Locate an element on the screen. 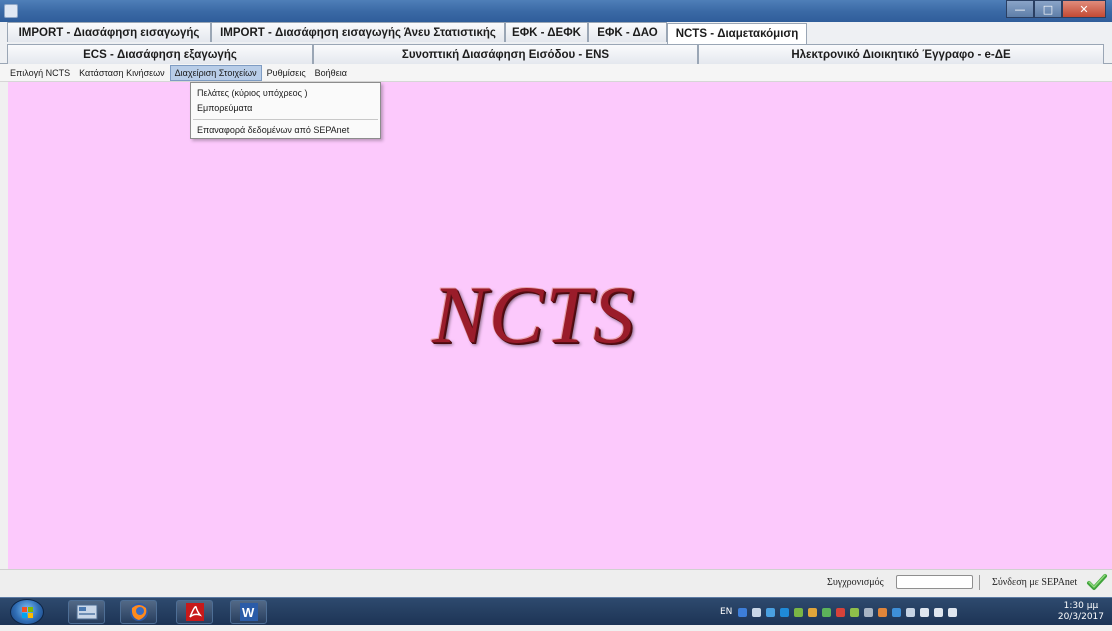  status-bar: Συγχρονισμός Σύνδεση με SEPAnet is located at coordinates (556, 583).